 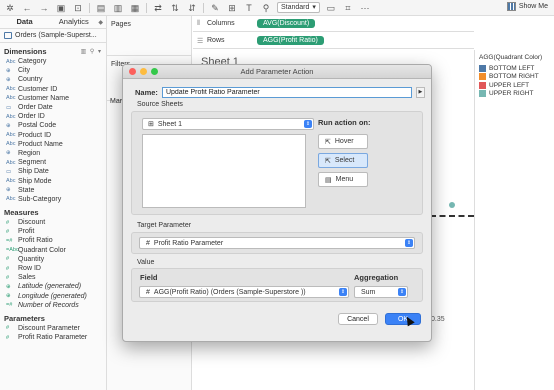 I want to click on field-type-icon: =#, so click(x=9, y=240).